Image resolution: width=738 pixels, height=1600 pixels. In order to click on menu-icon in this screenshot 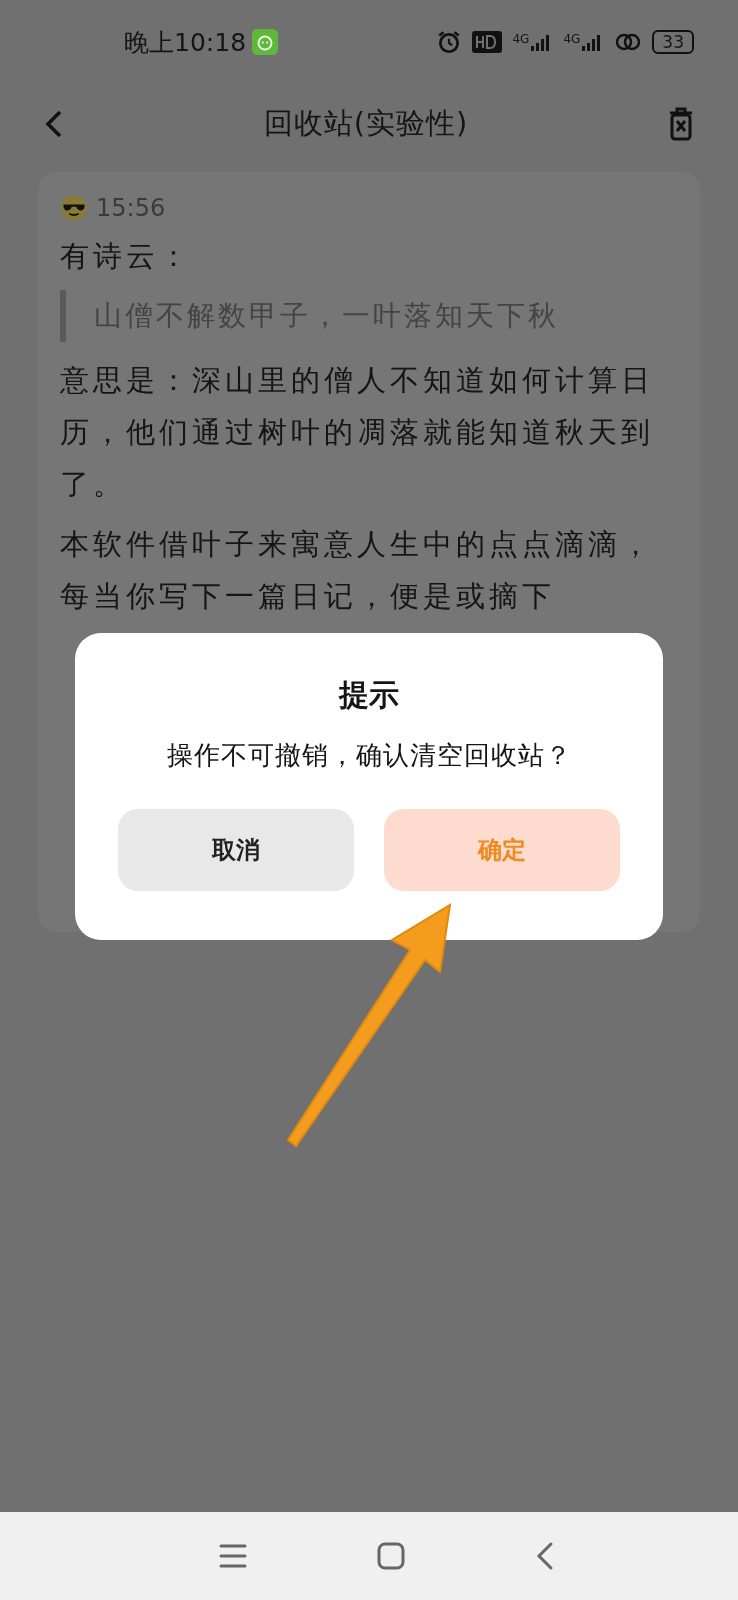, I will do `click(232, 1556)`.